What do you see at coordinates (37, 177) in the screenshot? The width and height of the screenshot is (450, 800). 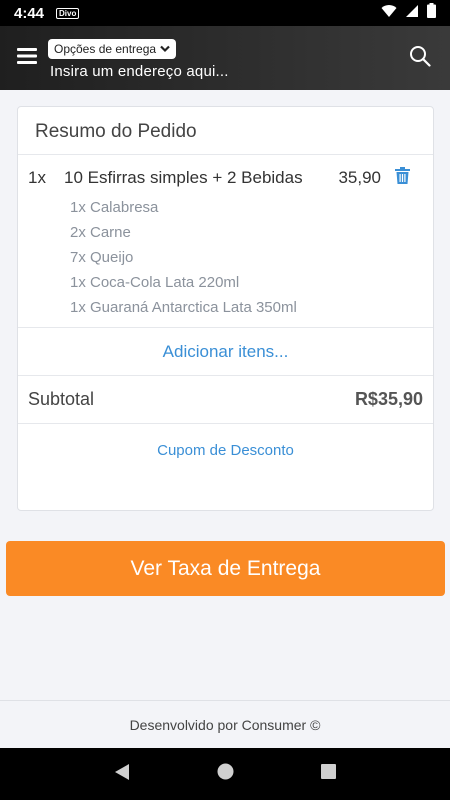 I see `item-quantity: 1x` at bounding box center [37, 177].